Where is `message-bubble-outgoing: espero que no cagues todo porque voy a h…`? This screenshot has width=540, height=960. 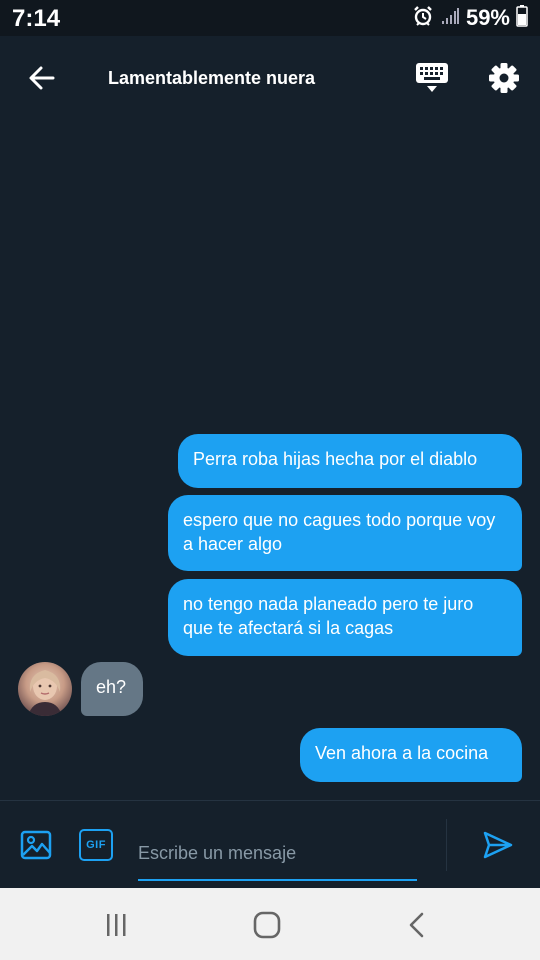
message-bubble-outgoing: espero que no cagues todo porque voy a h… is located at coordinates (345, 533).